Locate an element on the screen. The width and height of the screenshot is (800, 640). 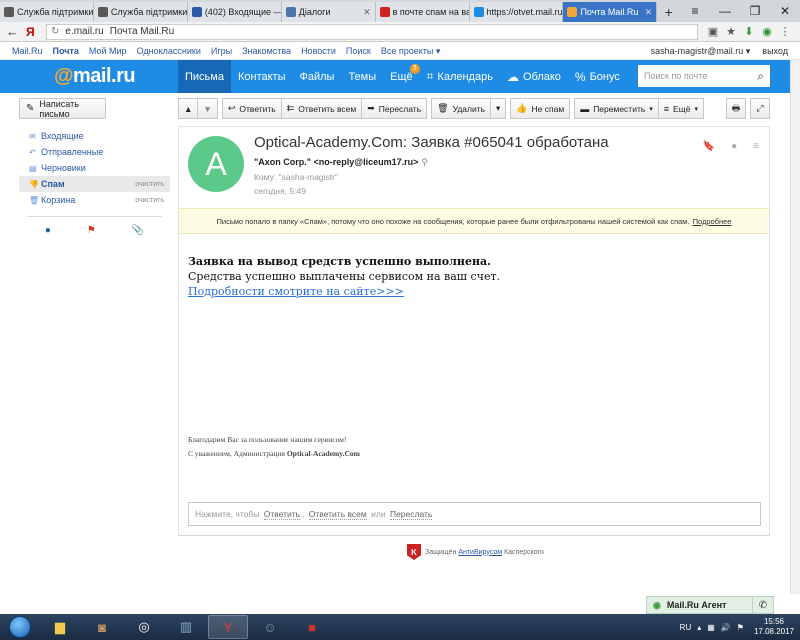
nav-item: % Бонус is located at coordinates (597, 76).